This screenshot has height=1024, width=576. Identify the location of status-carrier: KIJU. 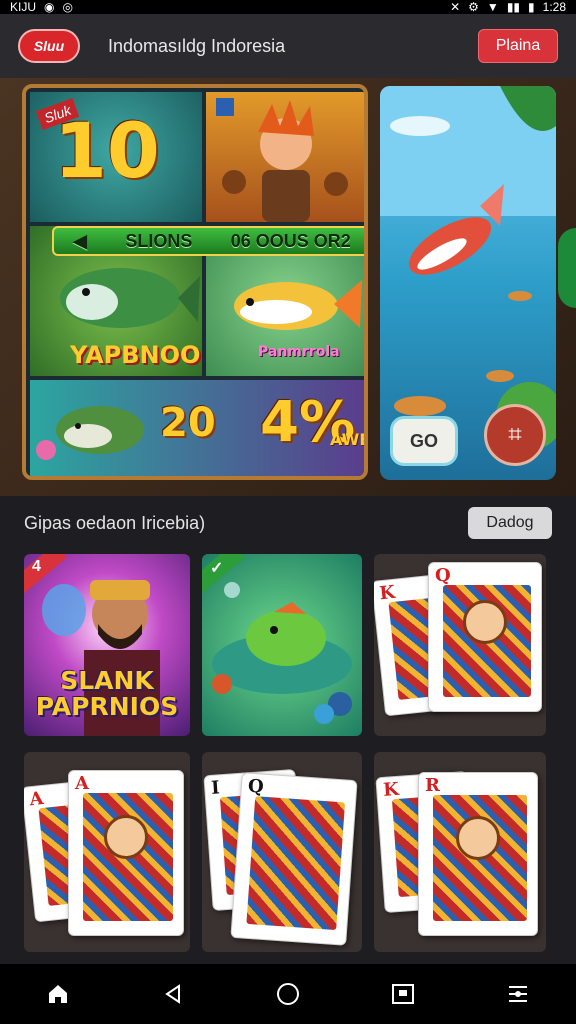
(23, 7).